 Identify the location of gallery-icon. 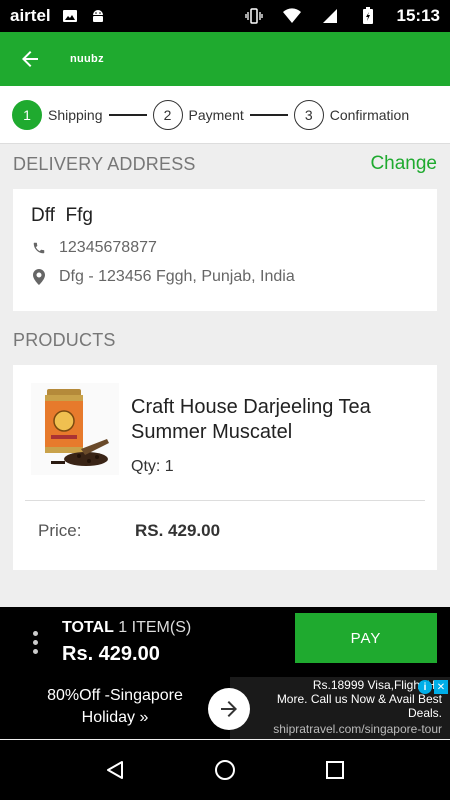
(70, 16).